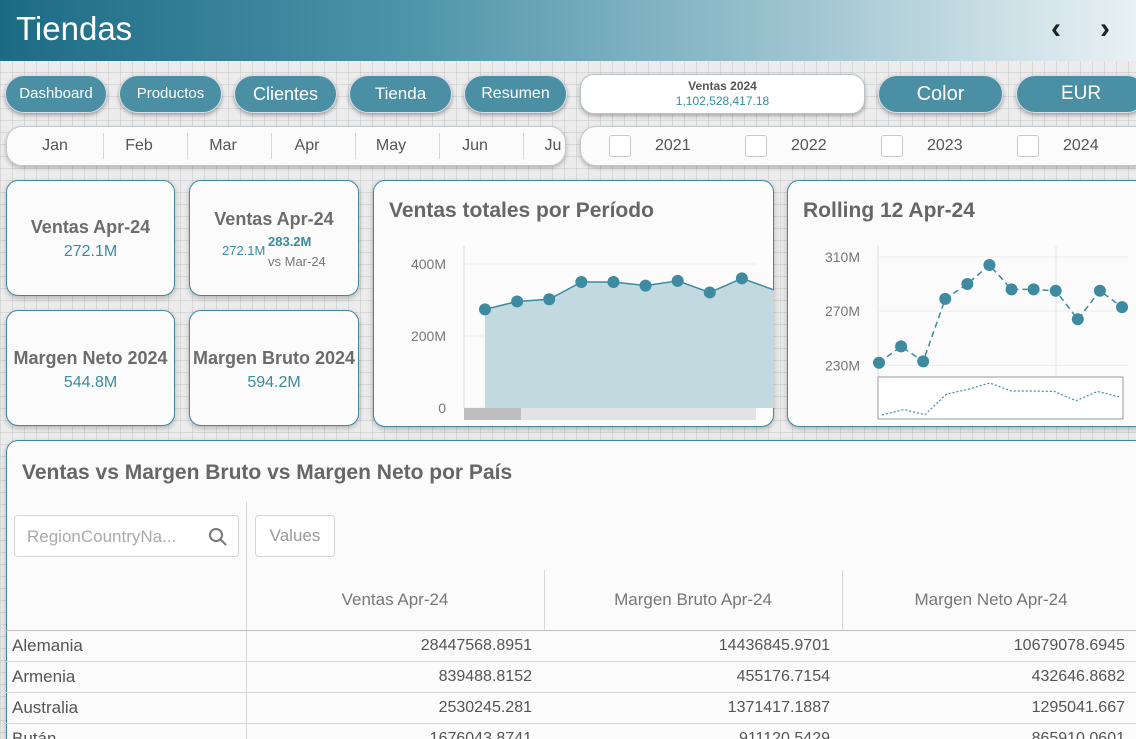 The width and height of the screenshot is (1136, 739). I want to click on year-label: 2024, so click(1081, 145).